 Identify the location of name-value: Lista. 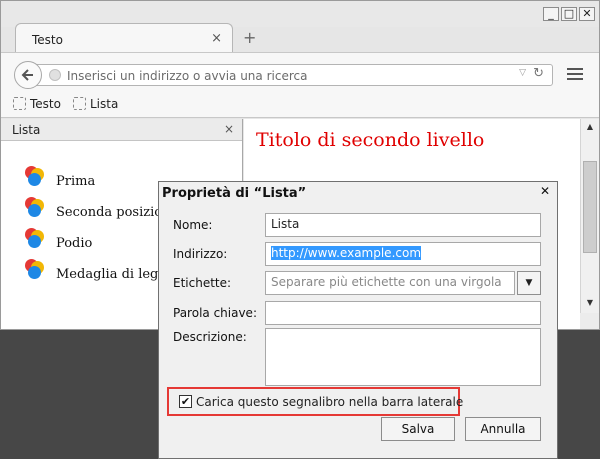
(285, 224).